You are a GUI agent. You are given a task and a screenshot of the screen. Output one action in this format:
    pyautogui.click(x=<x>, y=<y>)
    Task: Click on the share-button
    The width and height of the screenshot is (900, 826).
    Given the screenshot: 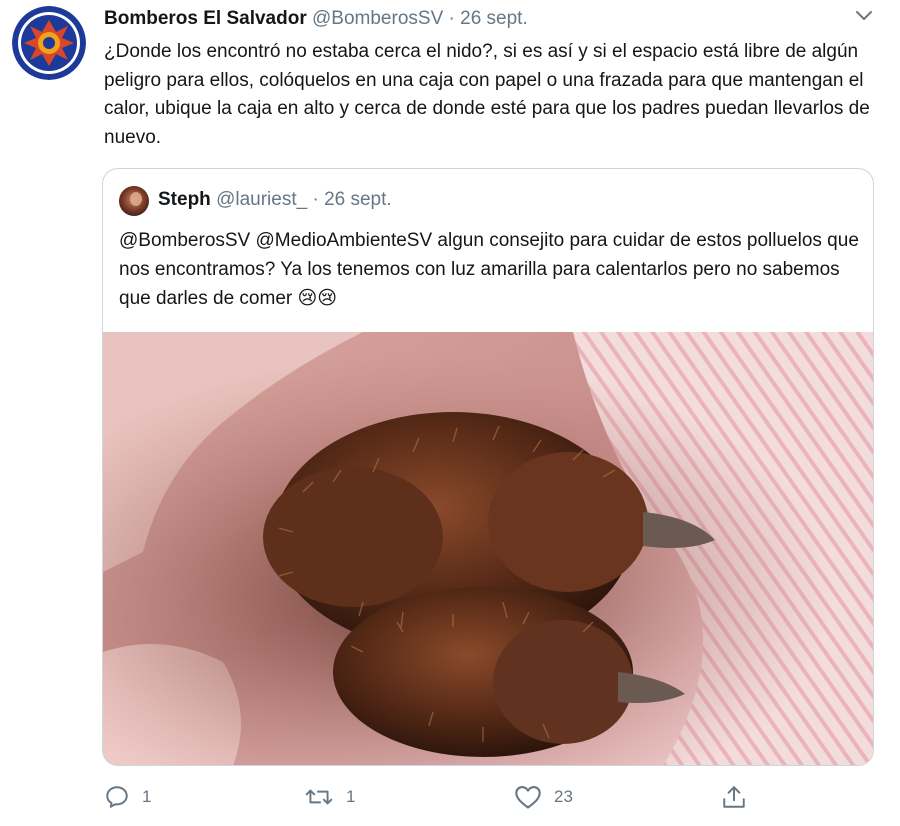 What is the action you would take?
    pyautogui.click(x=734, y=797)
    